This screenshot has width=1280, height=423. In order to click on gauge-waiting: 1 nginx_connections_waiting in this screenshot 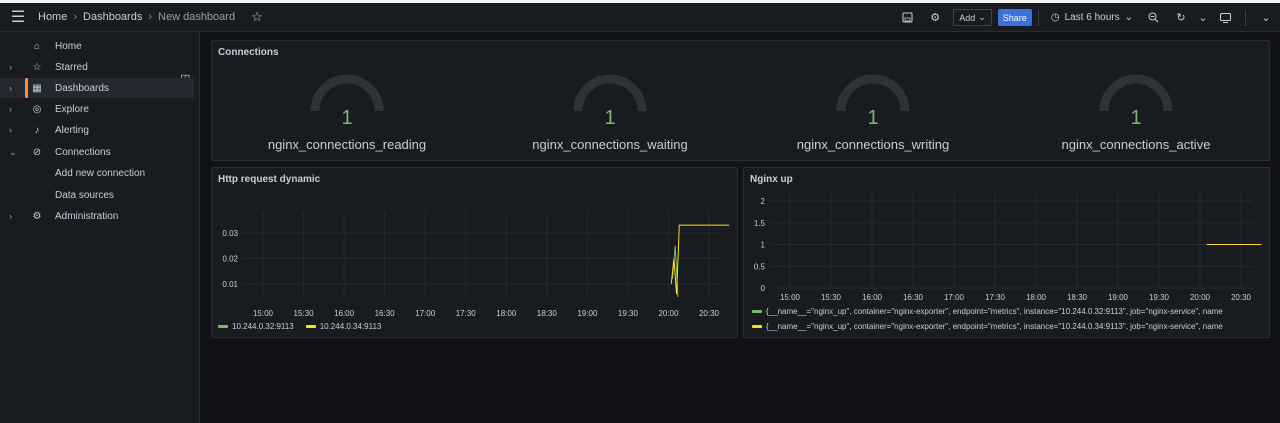, I will do `click(610, 116)`.